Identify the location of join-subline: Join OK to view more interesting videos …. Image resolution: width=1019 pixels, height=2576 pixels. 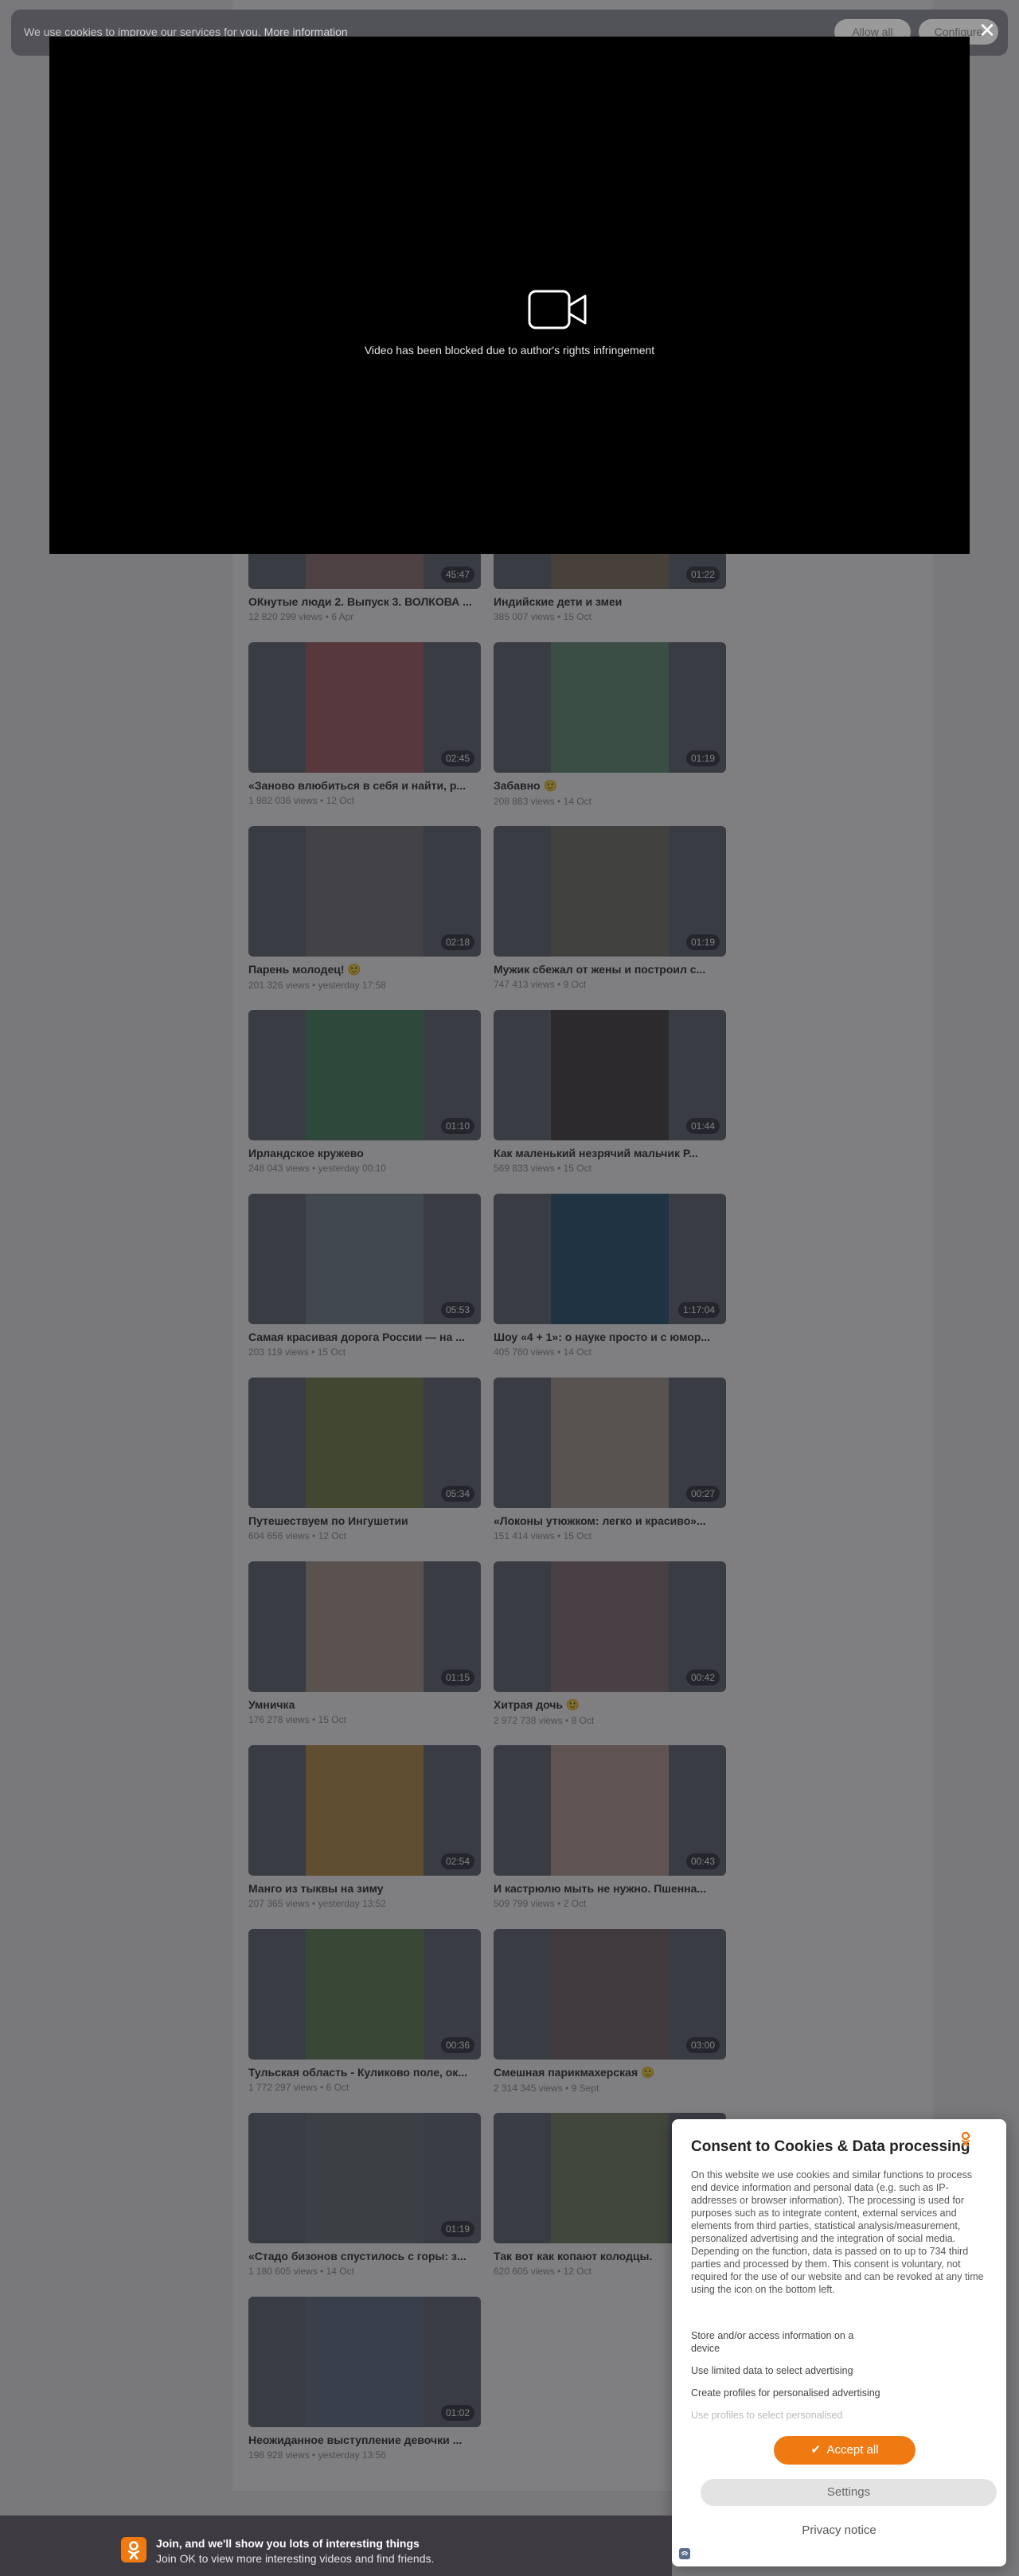
(296, 2558).